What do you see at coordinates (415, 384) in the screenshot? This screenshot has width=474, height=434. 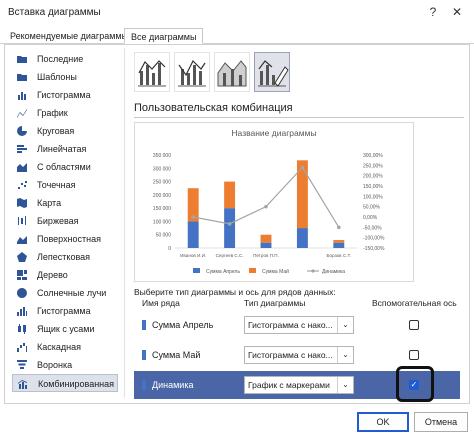 I see `checkbox-highlight-frame` at bounding box center [415, 384].